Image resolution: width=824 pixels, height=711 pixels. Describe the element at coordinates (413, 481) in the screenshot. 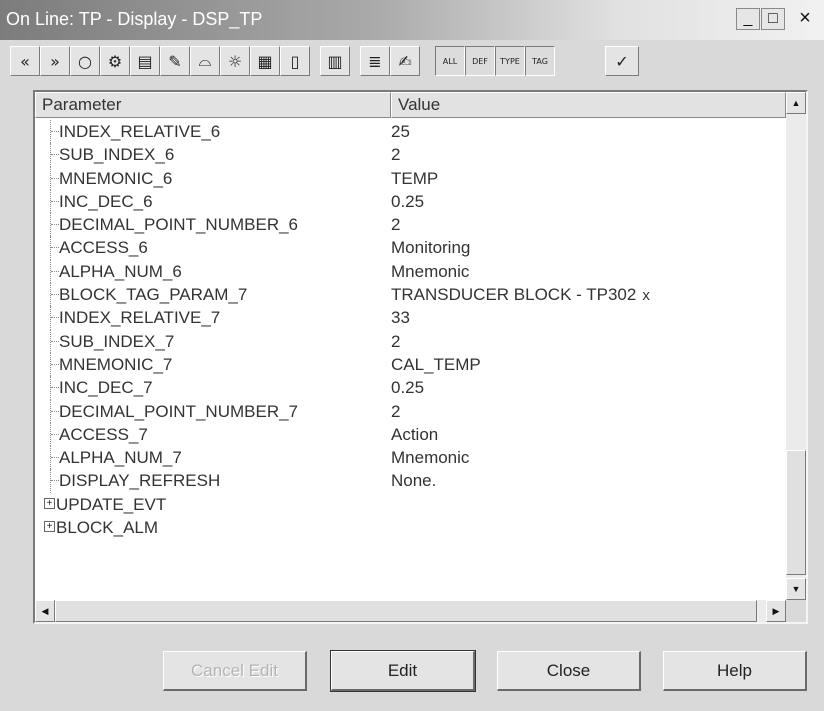

I see `parameter-value: None.` at that location.